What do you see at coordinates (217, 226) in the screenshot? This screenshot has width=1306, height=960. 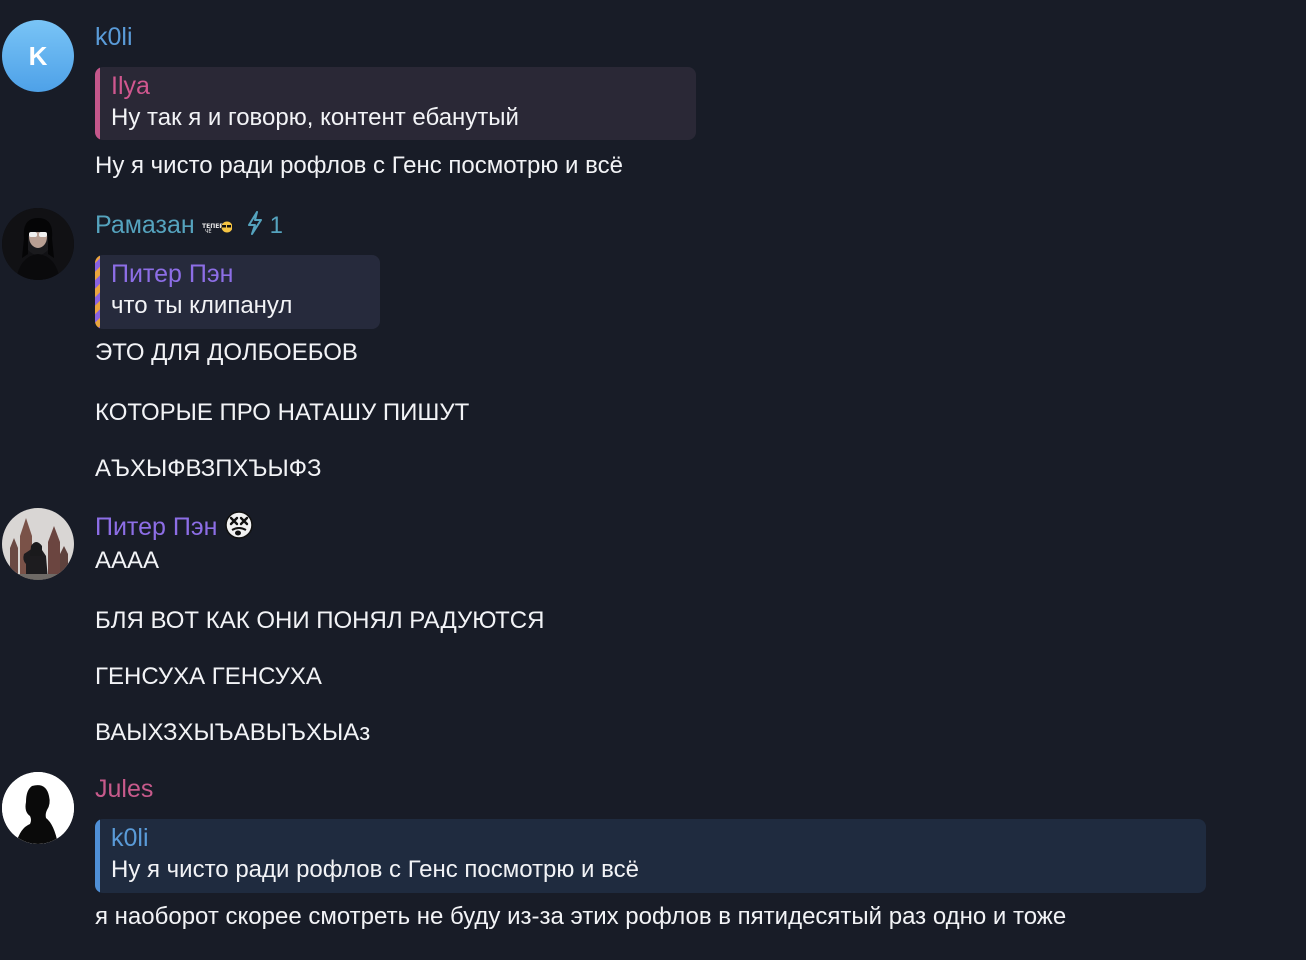 I see `sunglasses-sticker-icon: ТЕПЕРЬ ЧЁ` at bounding box center [217, 226].